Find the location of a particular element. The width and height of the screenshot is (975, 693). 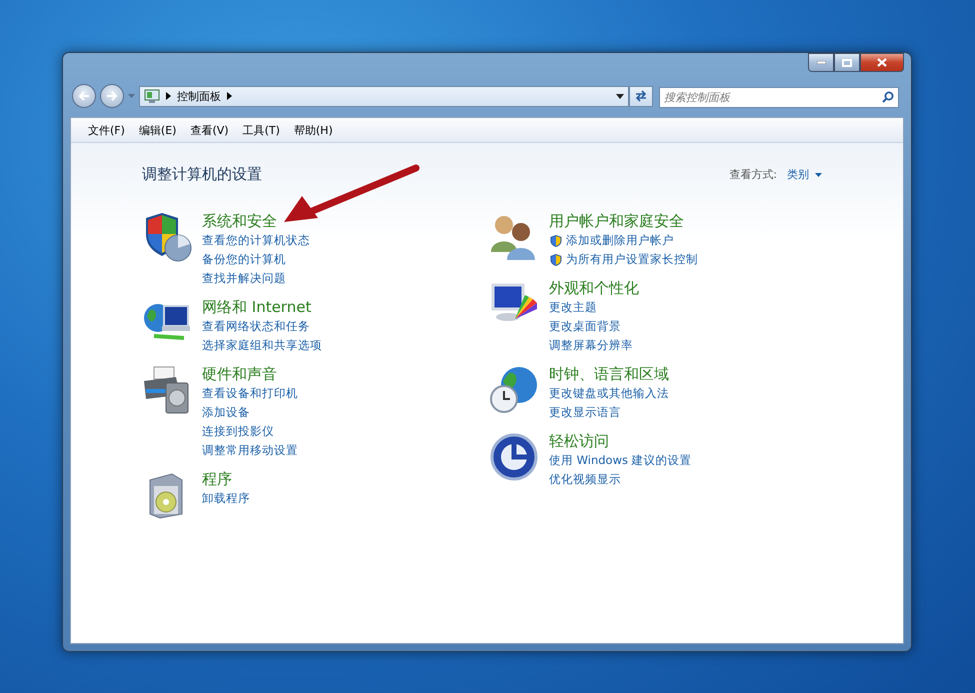

address-bar: 控制面板 is located at coordinates (384, 96).